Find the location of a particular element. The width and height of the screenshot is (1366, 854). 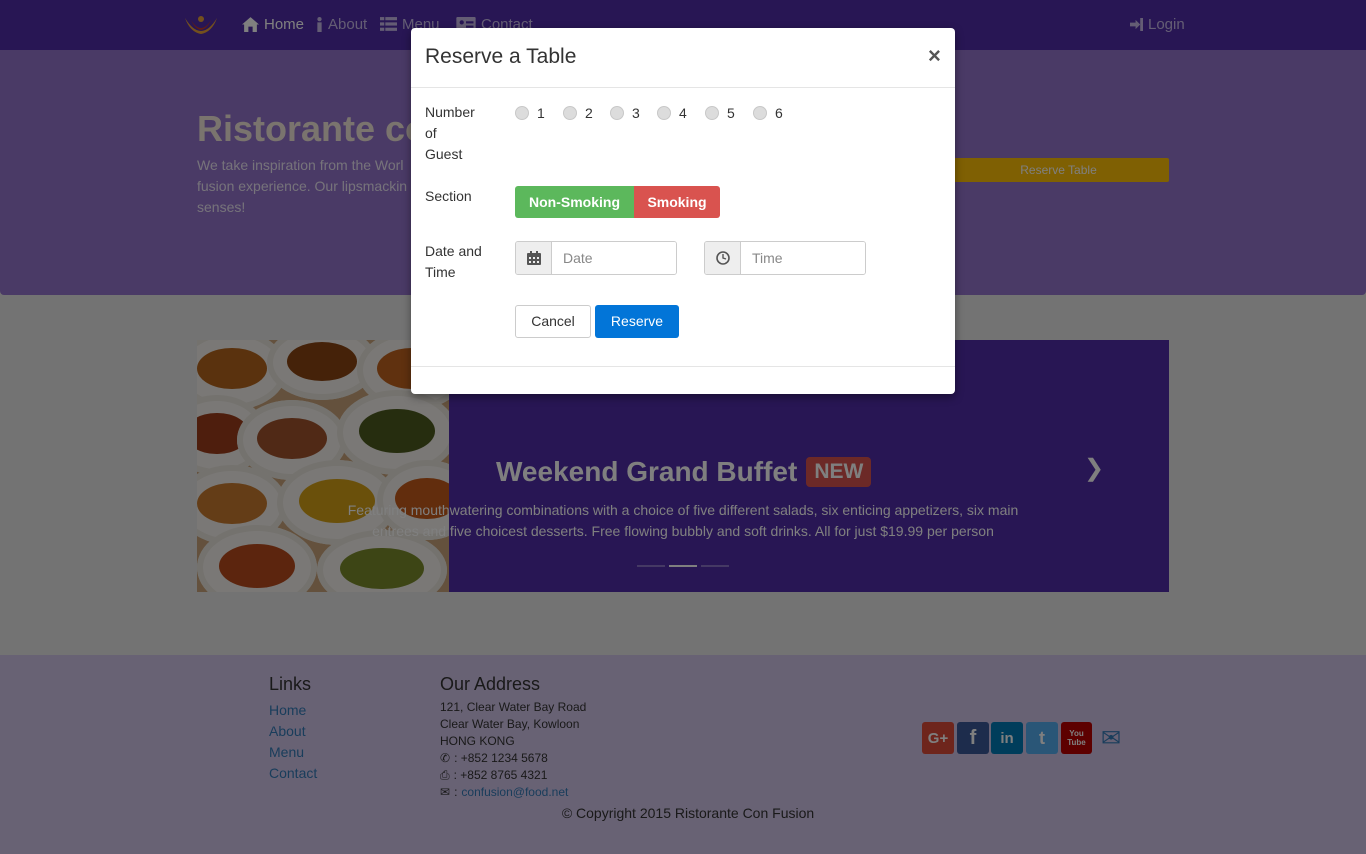

date-input-group is located at coordinates (596, 258).